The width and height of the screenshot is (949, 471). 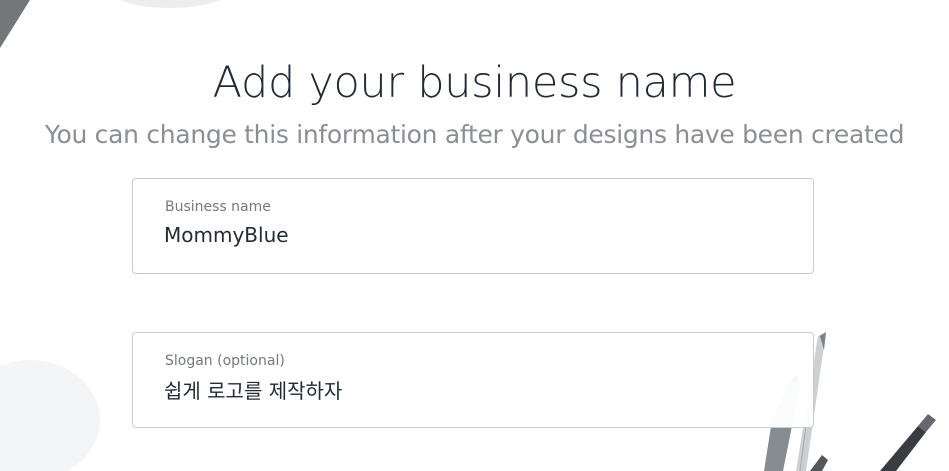 I want to click on paper-shadow-bottom-left, so click(x=50, y=415).